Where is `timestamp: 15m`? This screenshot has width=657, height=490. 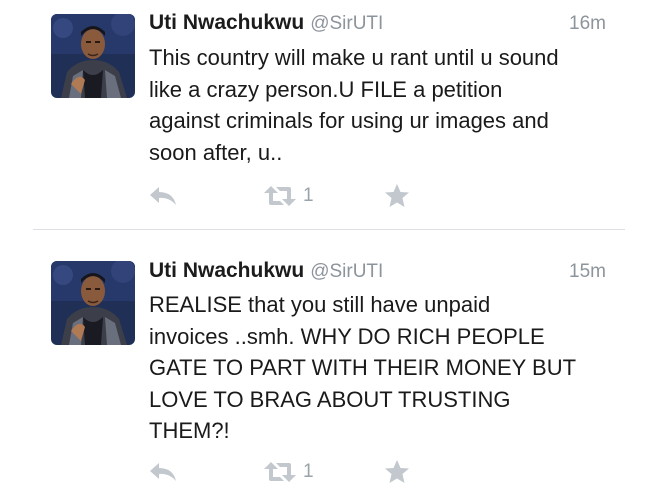 timestamp: 15m is located at coordinates (587, 271).